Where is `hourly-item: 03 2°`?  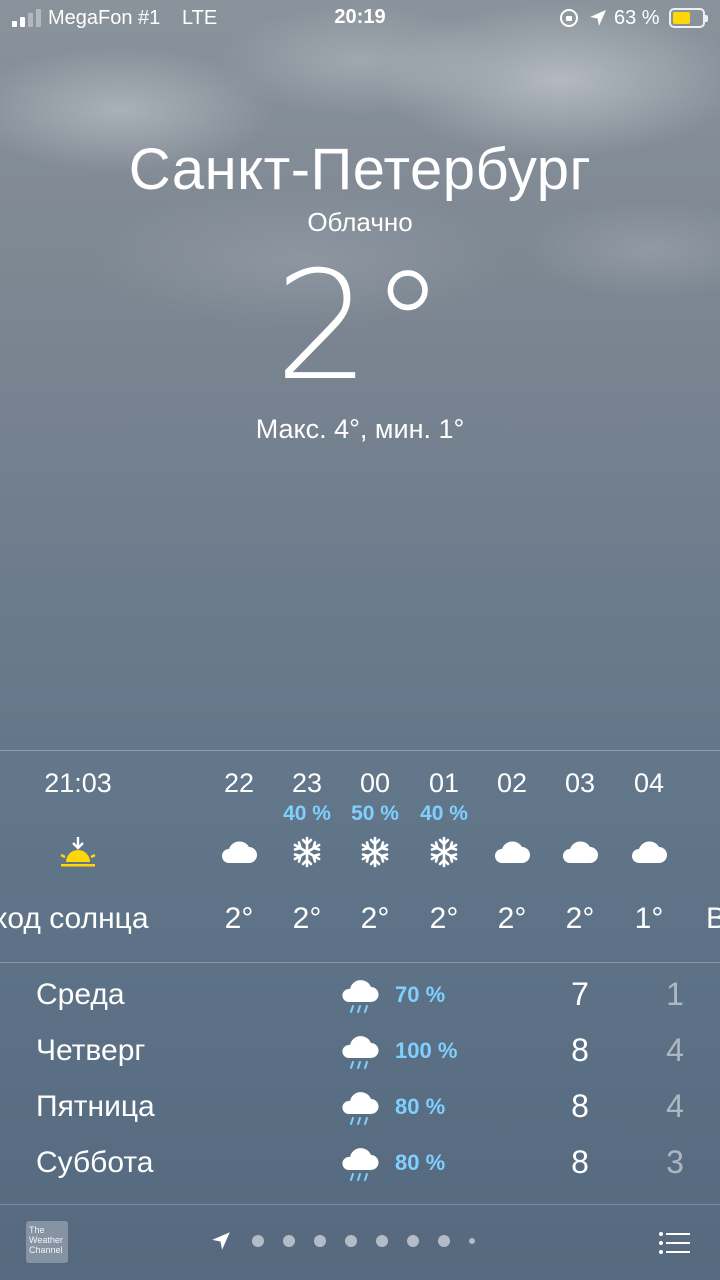 hourly-item: 03 2° is located at coordinates (580, 856).